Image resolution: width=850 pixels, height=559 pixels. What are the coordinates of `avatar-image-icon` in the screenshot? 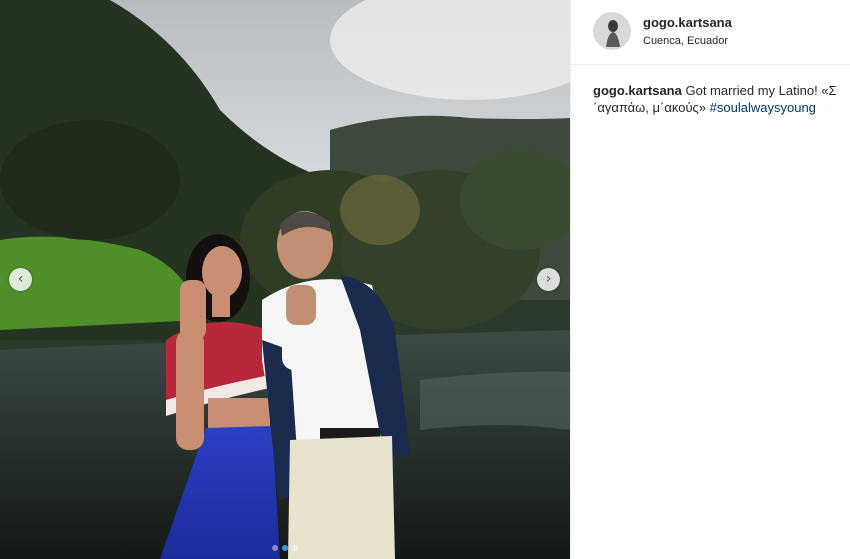 It's located at (612, 31).